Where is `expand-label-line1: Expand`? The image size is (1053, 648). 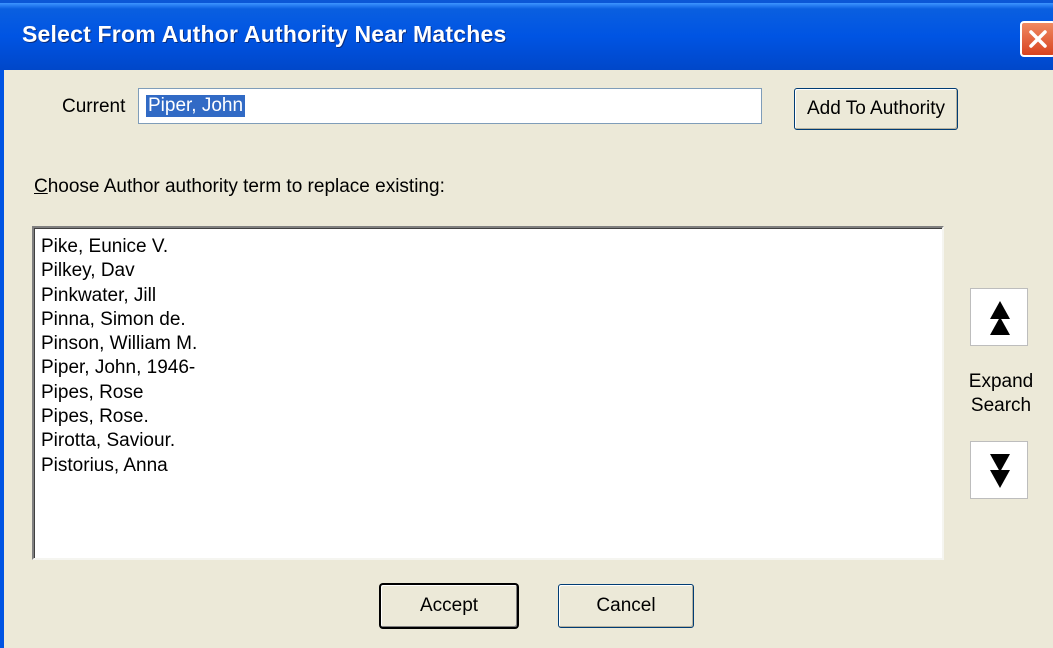
expand-label-line1: Expand is located at coordinates (1001, 381).